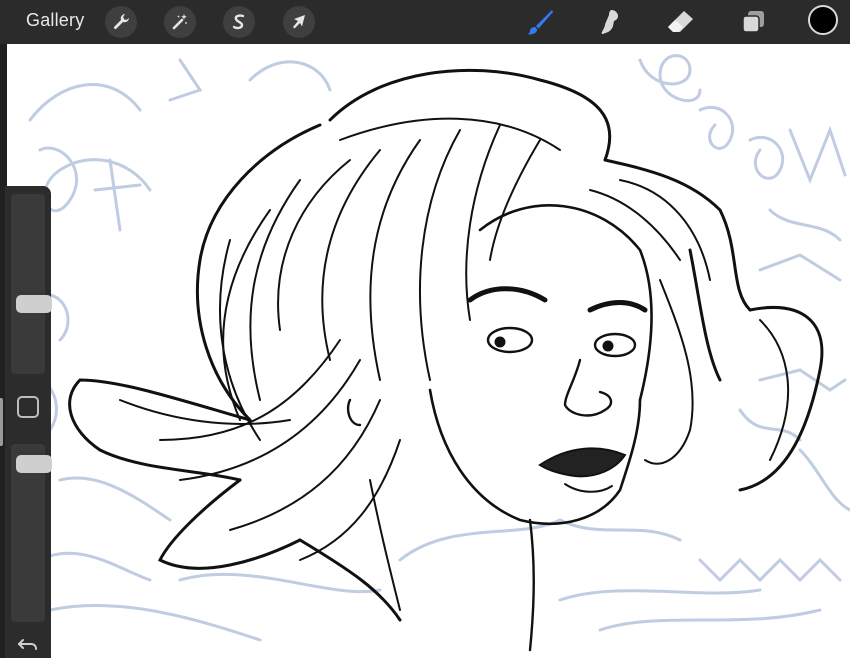 The width and height of the screenshot is (850, 658). I want to click on undo-icon, so click(27, 644).